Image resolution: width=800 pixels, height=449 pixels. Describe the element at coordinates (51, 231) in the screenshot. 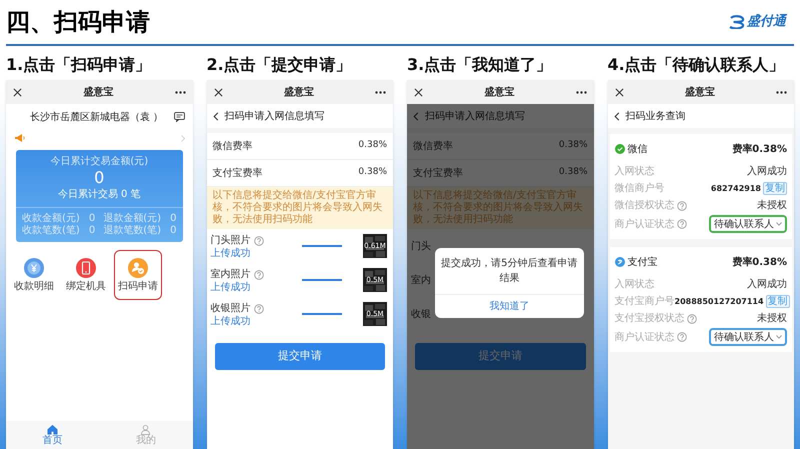

I see `stat-label: 收款笔数(笔)` at that location.